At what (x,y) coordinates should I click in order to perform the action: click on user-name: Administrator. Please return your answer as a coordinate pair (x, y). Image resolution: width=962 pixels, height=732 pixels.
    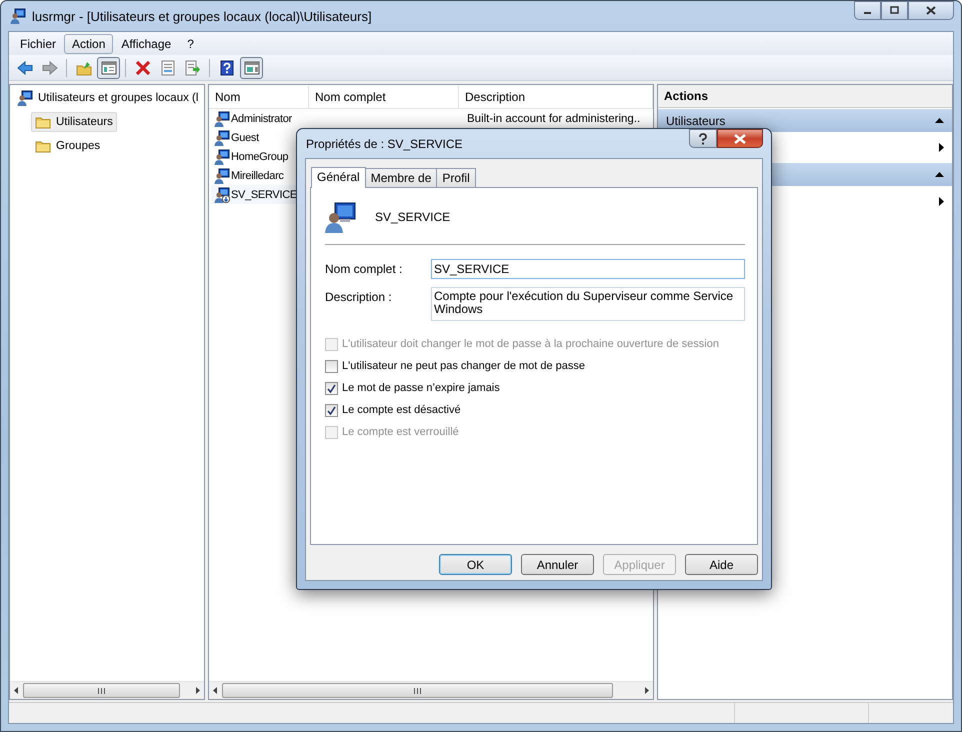
    Looking at the image, I should click on (261, 118).